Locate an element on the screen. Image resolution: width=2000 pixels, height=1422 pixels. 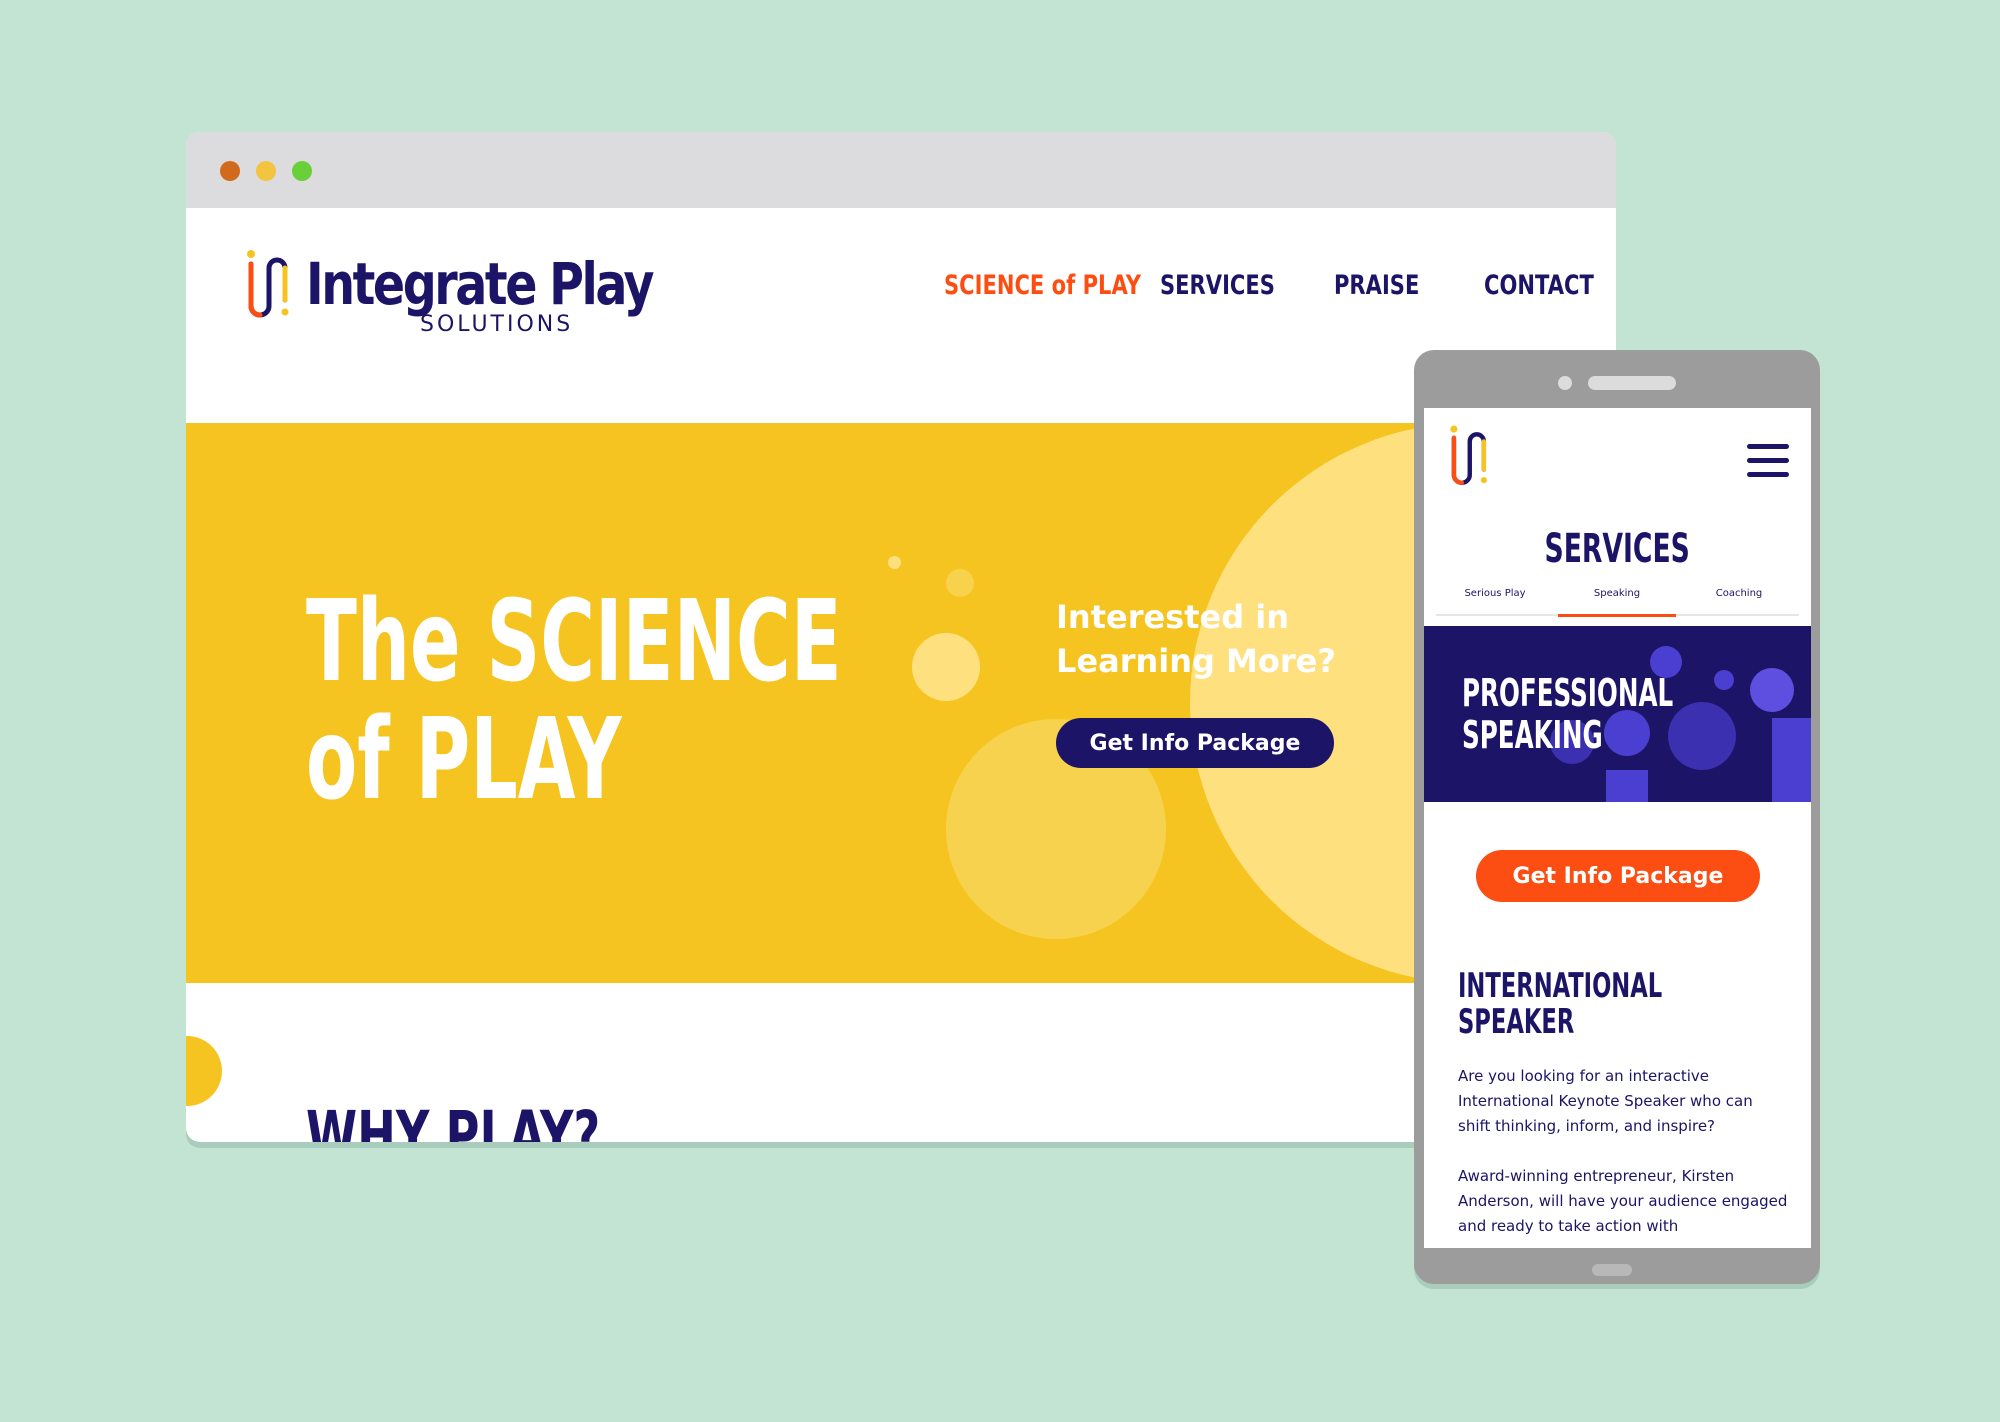
phone-home-button is located at coordinates (1612, 1270).